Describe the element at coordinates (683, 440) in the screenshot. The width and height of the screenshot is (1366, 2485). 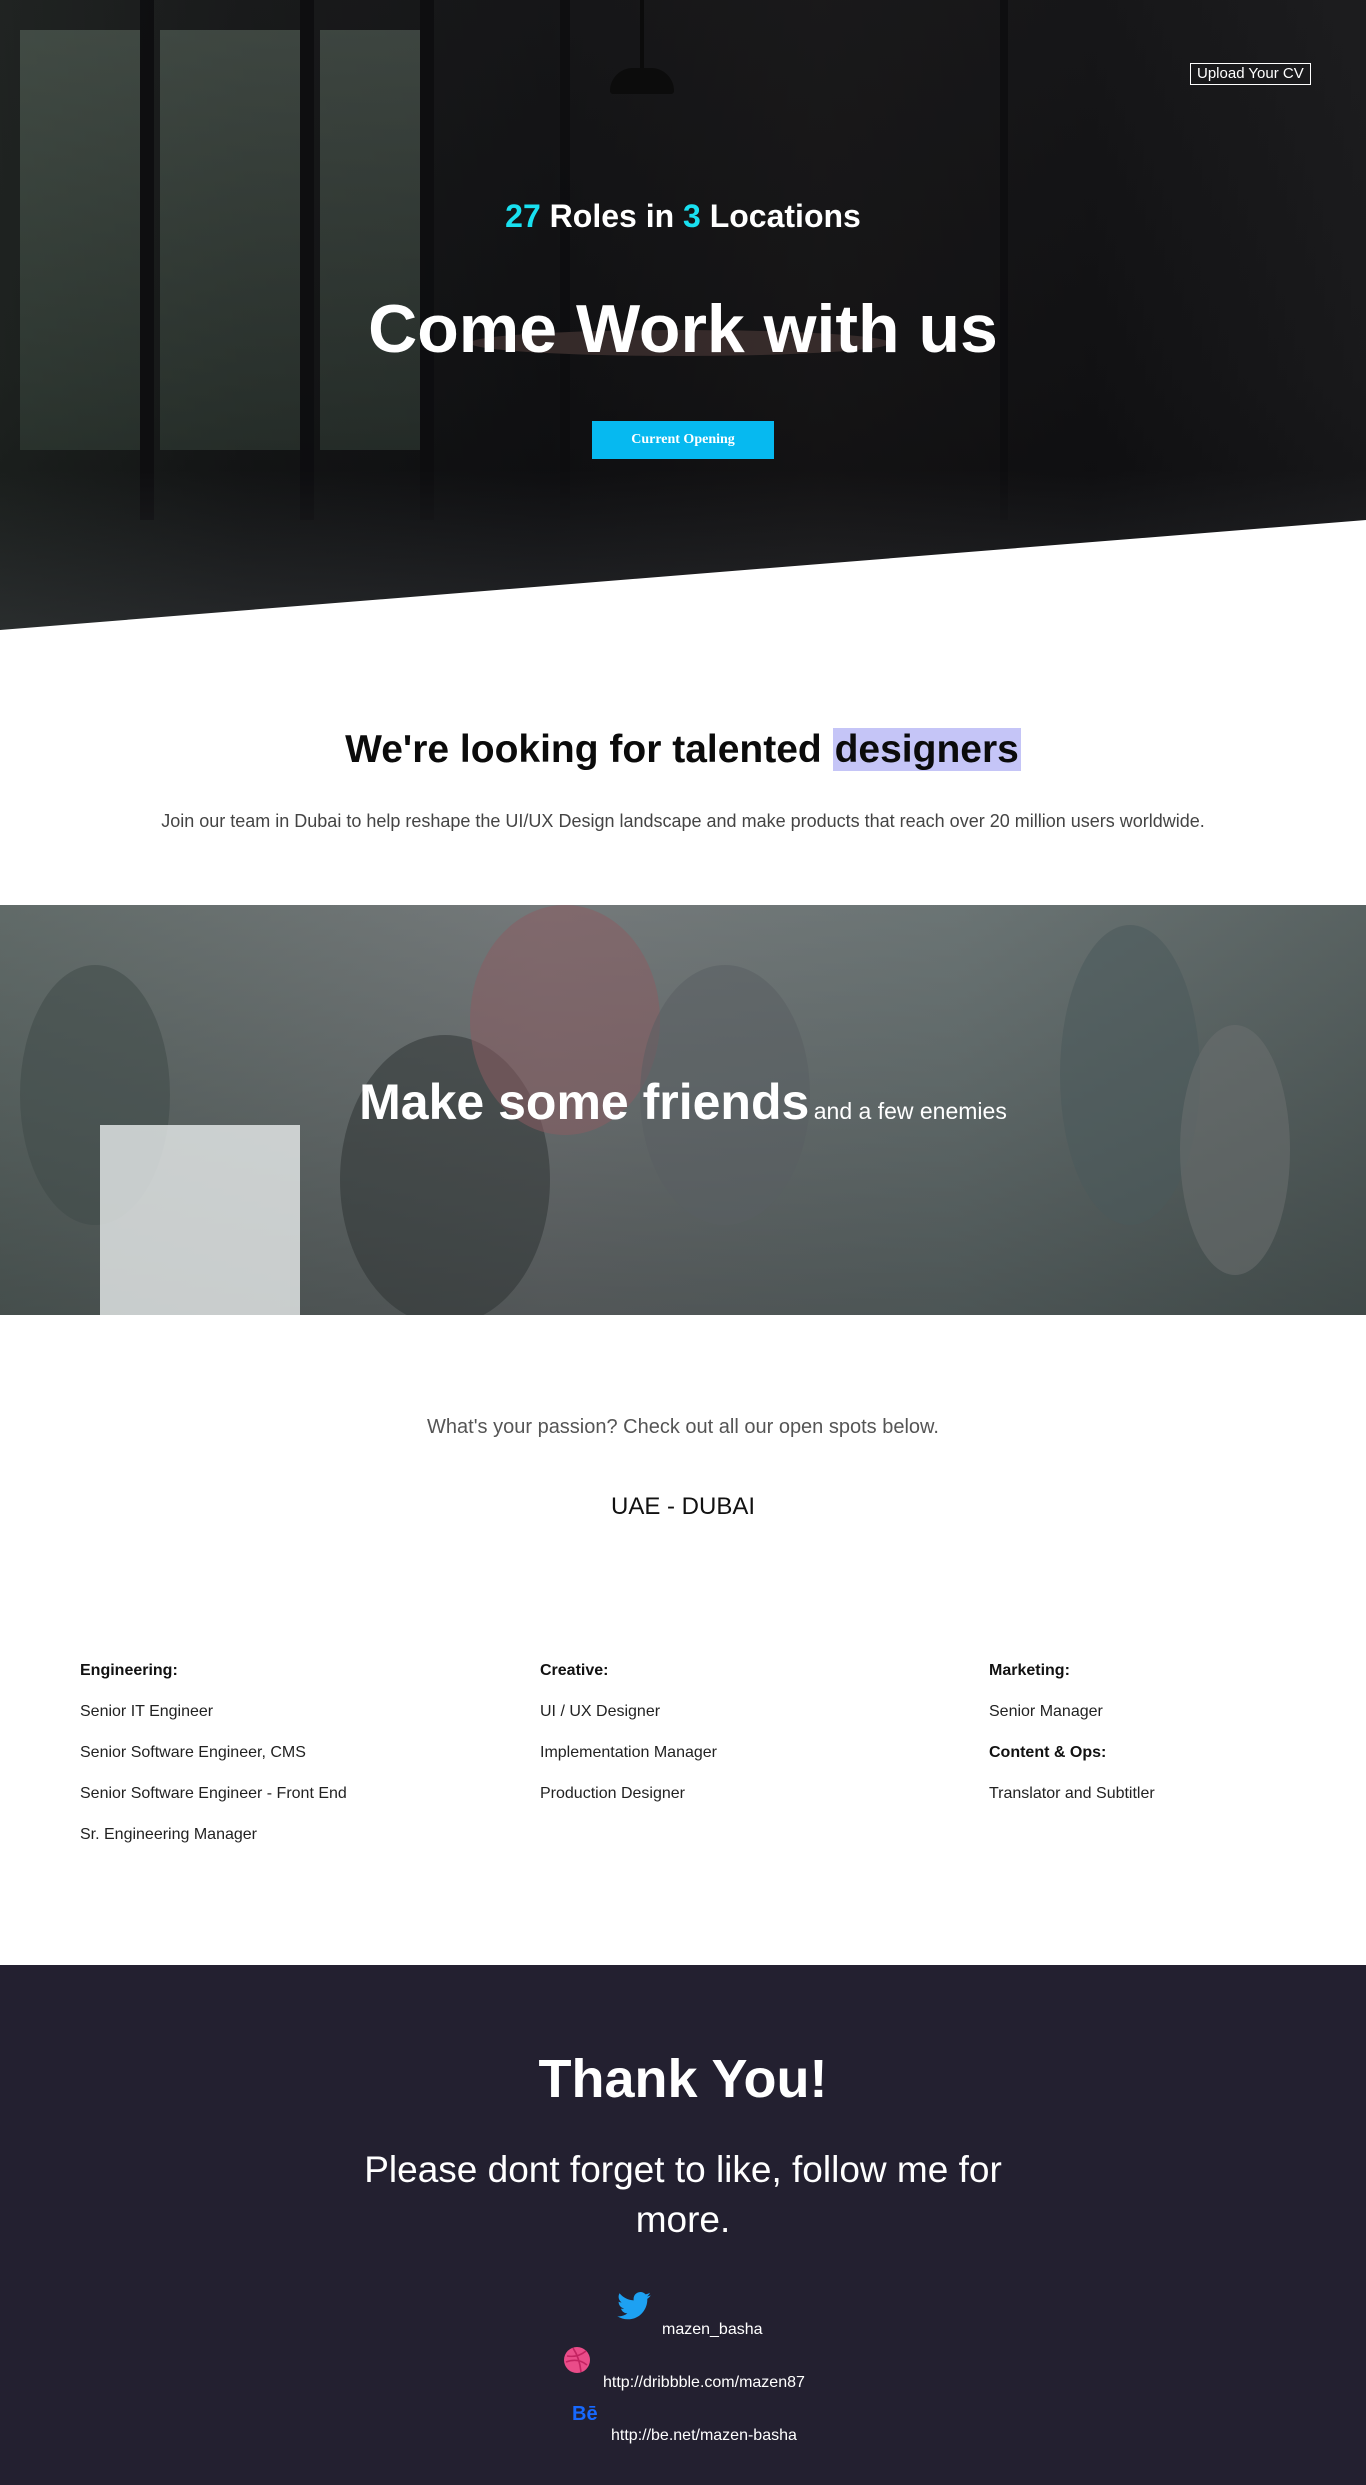
I see `current-opening-button: Current Opening` at that location.